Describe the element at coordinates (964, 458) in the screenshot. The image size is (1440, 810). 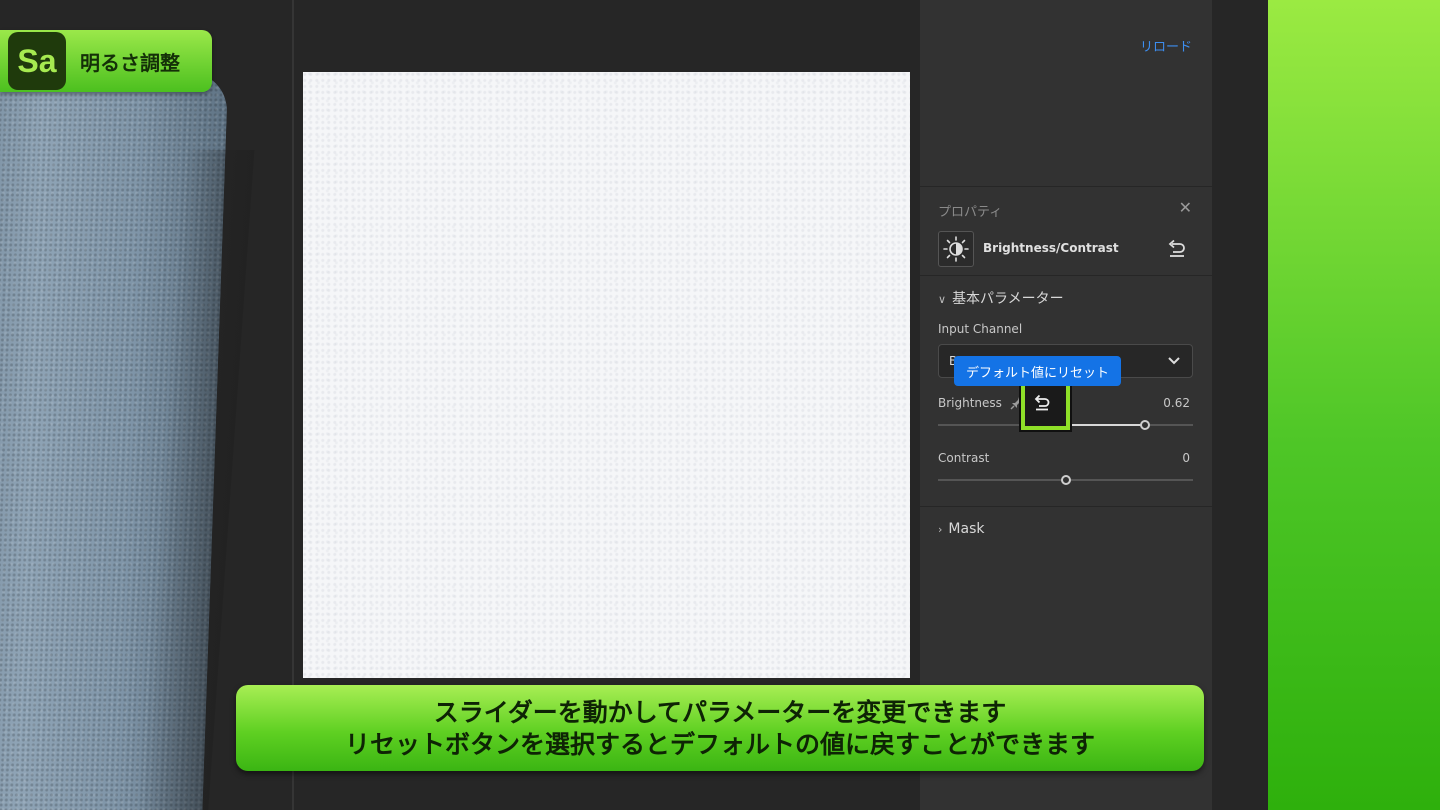
I see `contrast-label: Contrast` at that location.